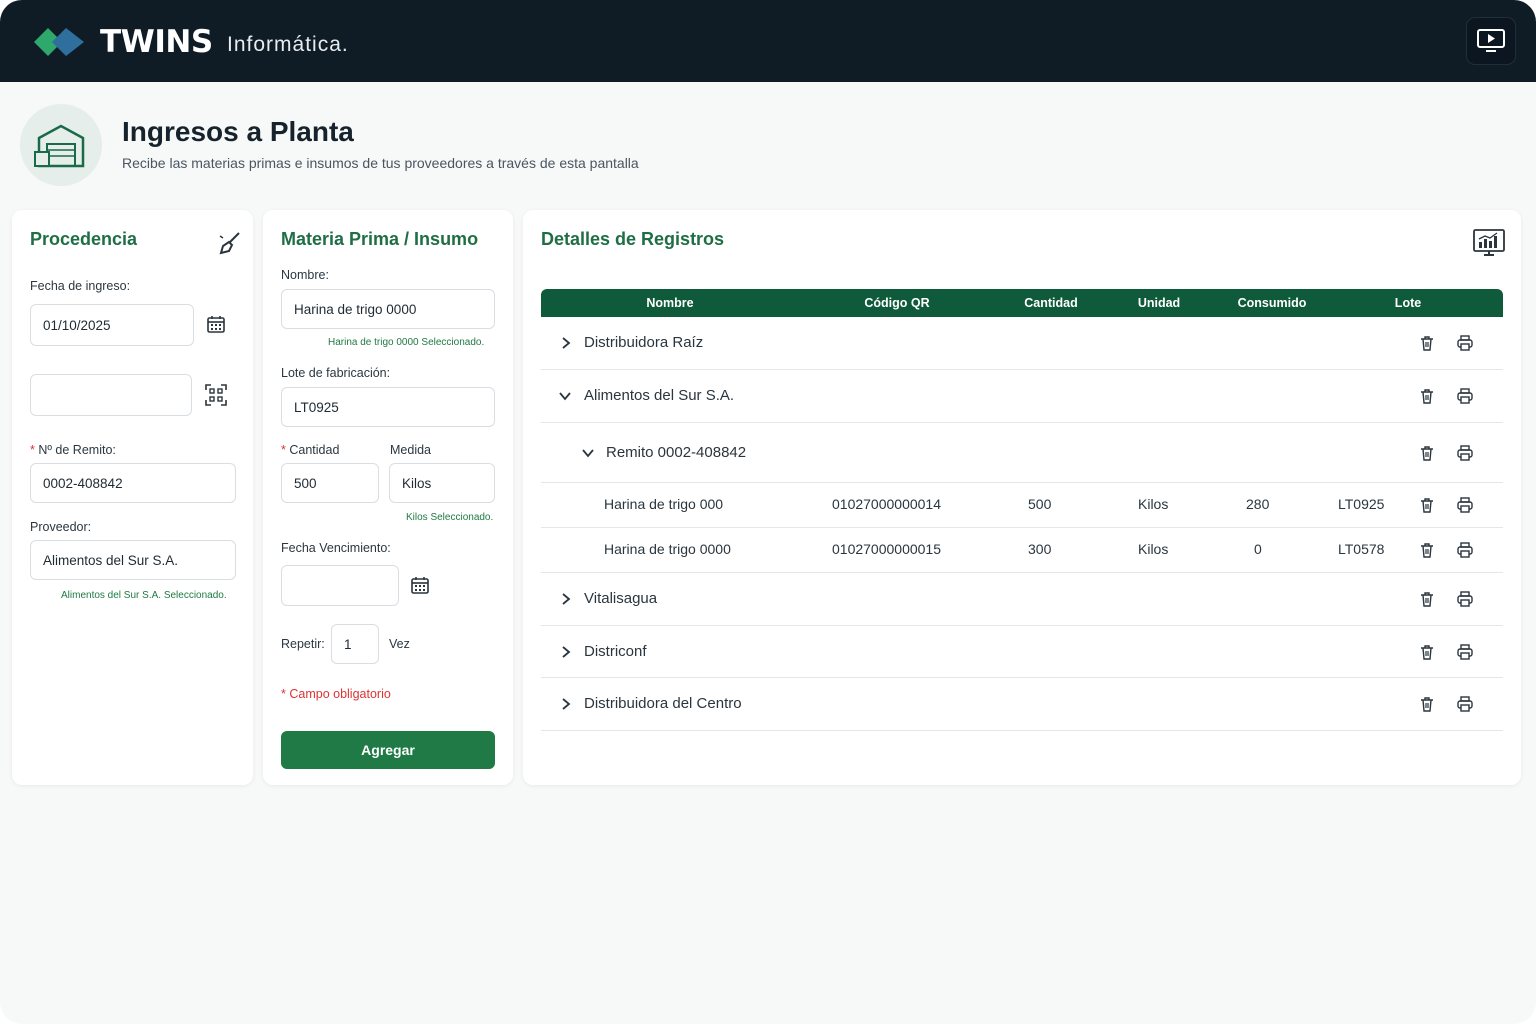 This screenshot has height=1024, width=1536. Describe the element at coordinates (1051, 303) in the screenshot. I see `col-cantidad: Cantidad` at that location.